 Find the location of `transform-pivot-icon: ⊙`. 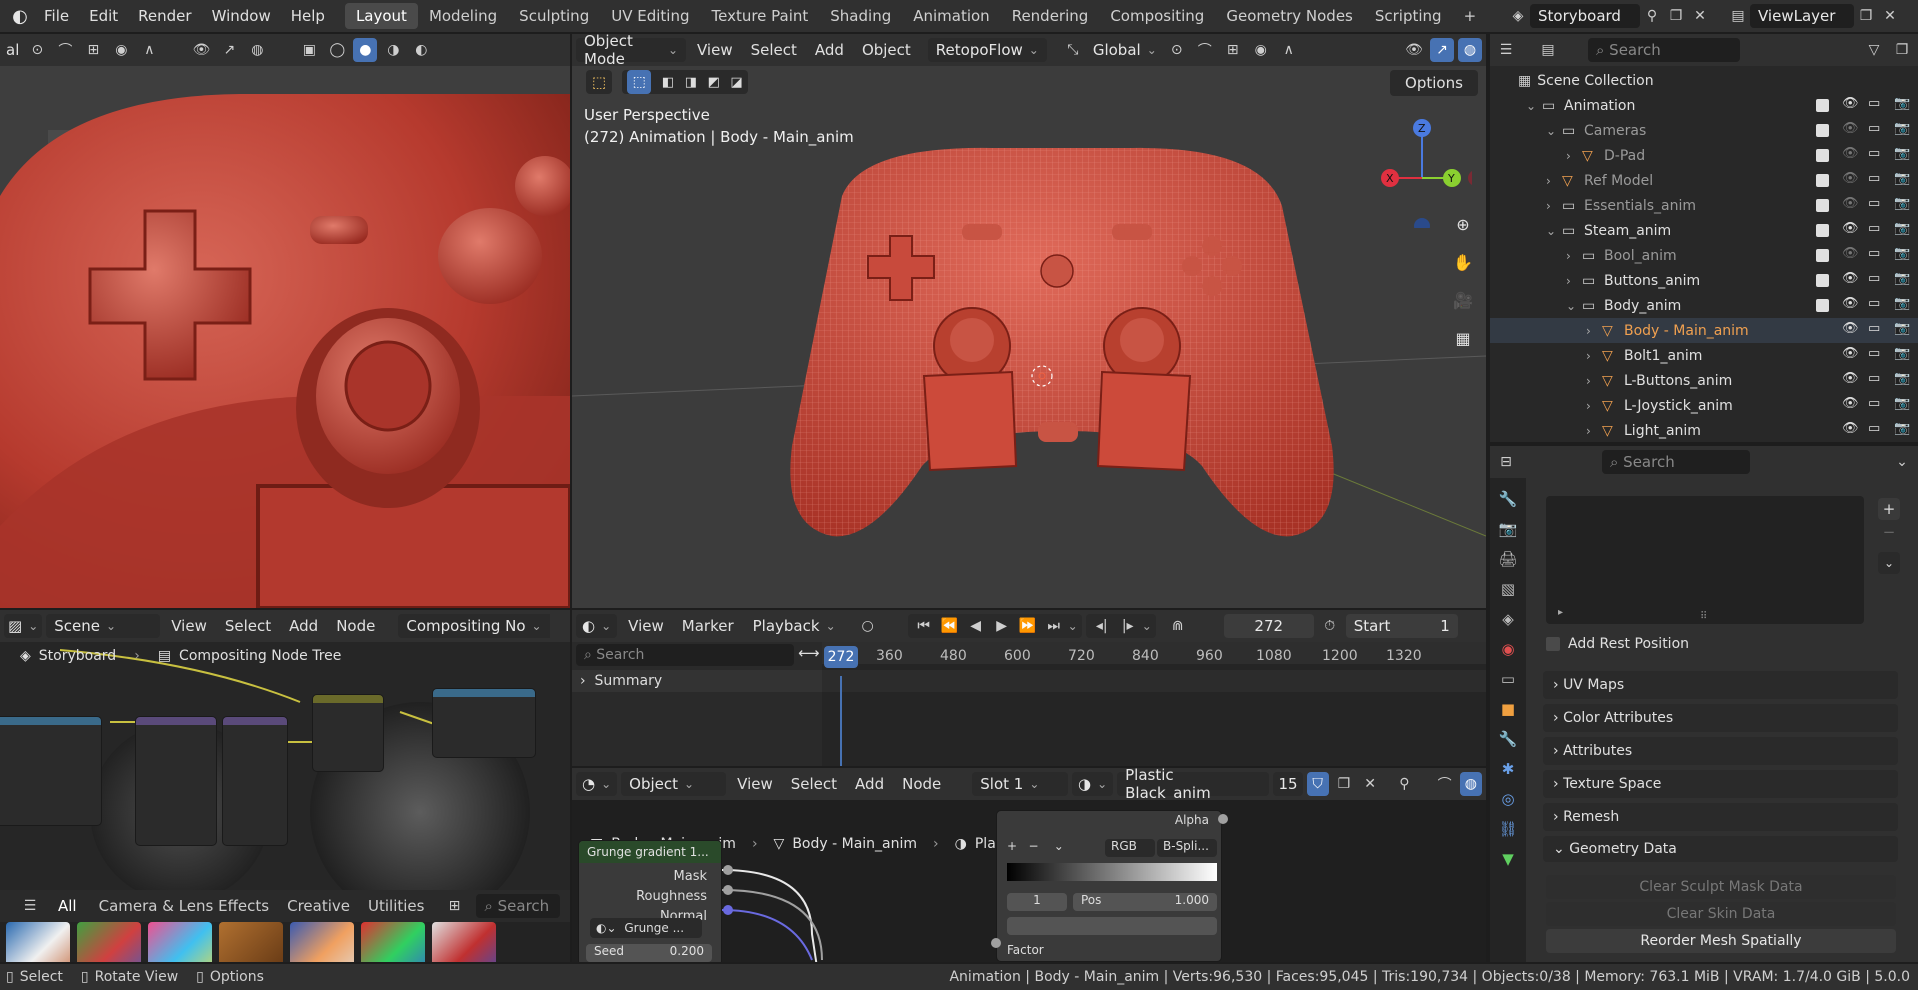

transform-pivot-icon: ⊙ is located at coordinates (37, 50).